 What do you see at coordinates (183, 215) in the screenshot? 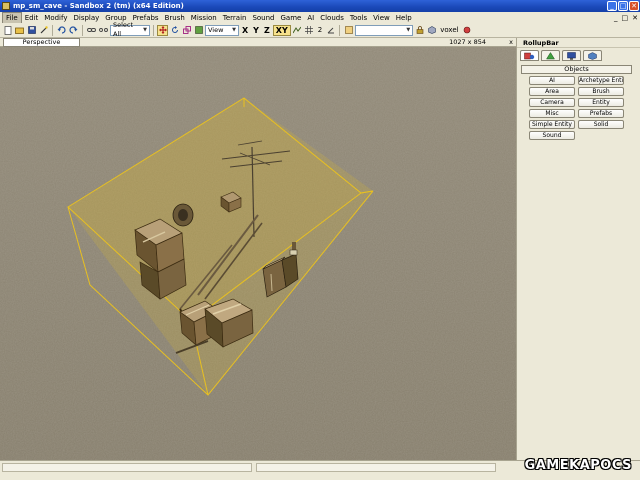
I see `cable-spool-prop` at bounding box center [183, 215].